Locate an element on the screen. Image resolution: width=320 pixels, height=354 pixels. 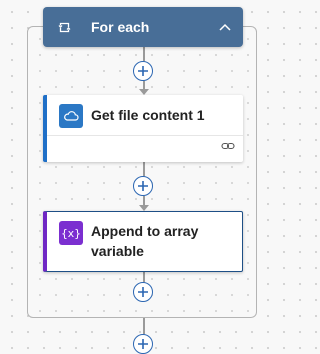
onedrive-cloud-icon is located at coordinates (71, 116).